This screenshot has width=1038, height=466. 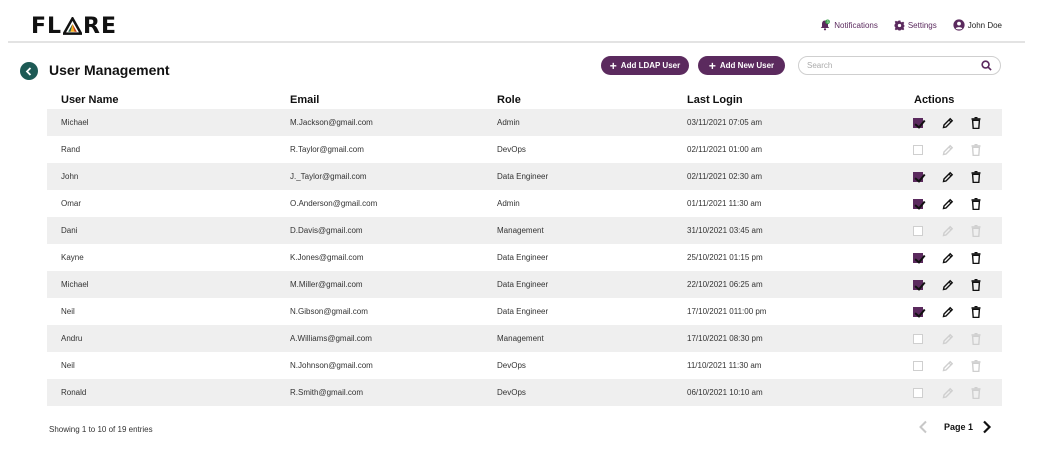 What do you see at coordinates (89, 100) in the screenshot?
I see `col-header-user-name: User Name` at bounding box center [89, 100].